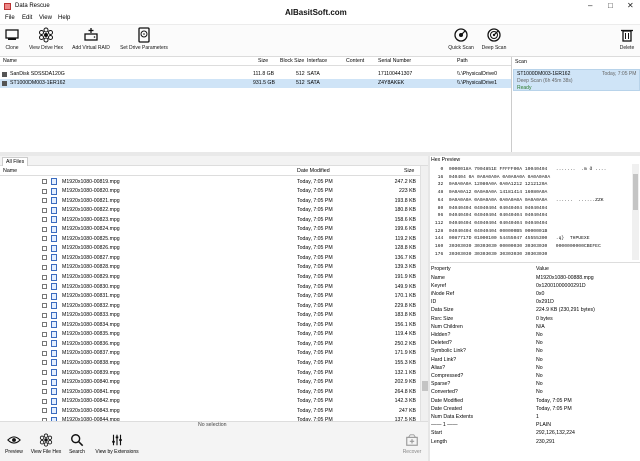  I want to click on drive-block: 512, so click(300, 74).